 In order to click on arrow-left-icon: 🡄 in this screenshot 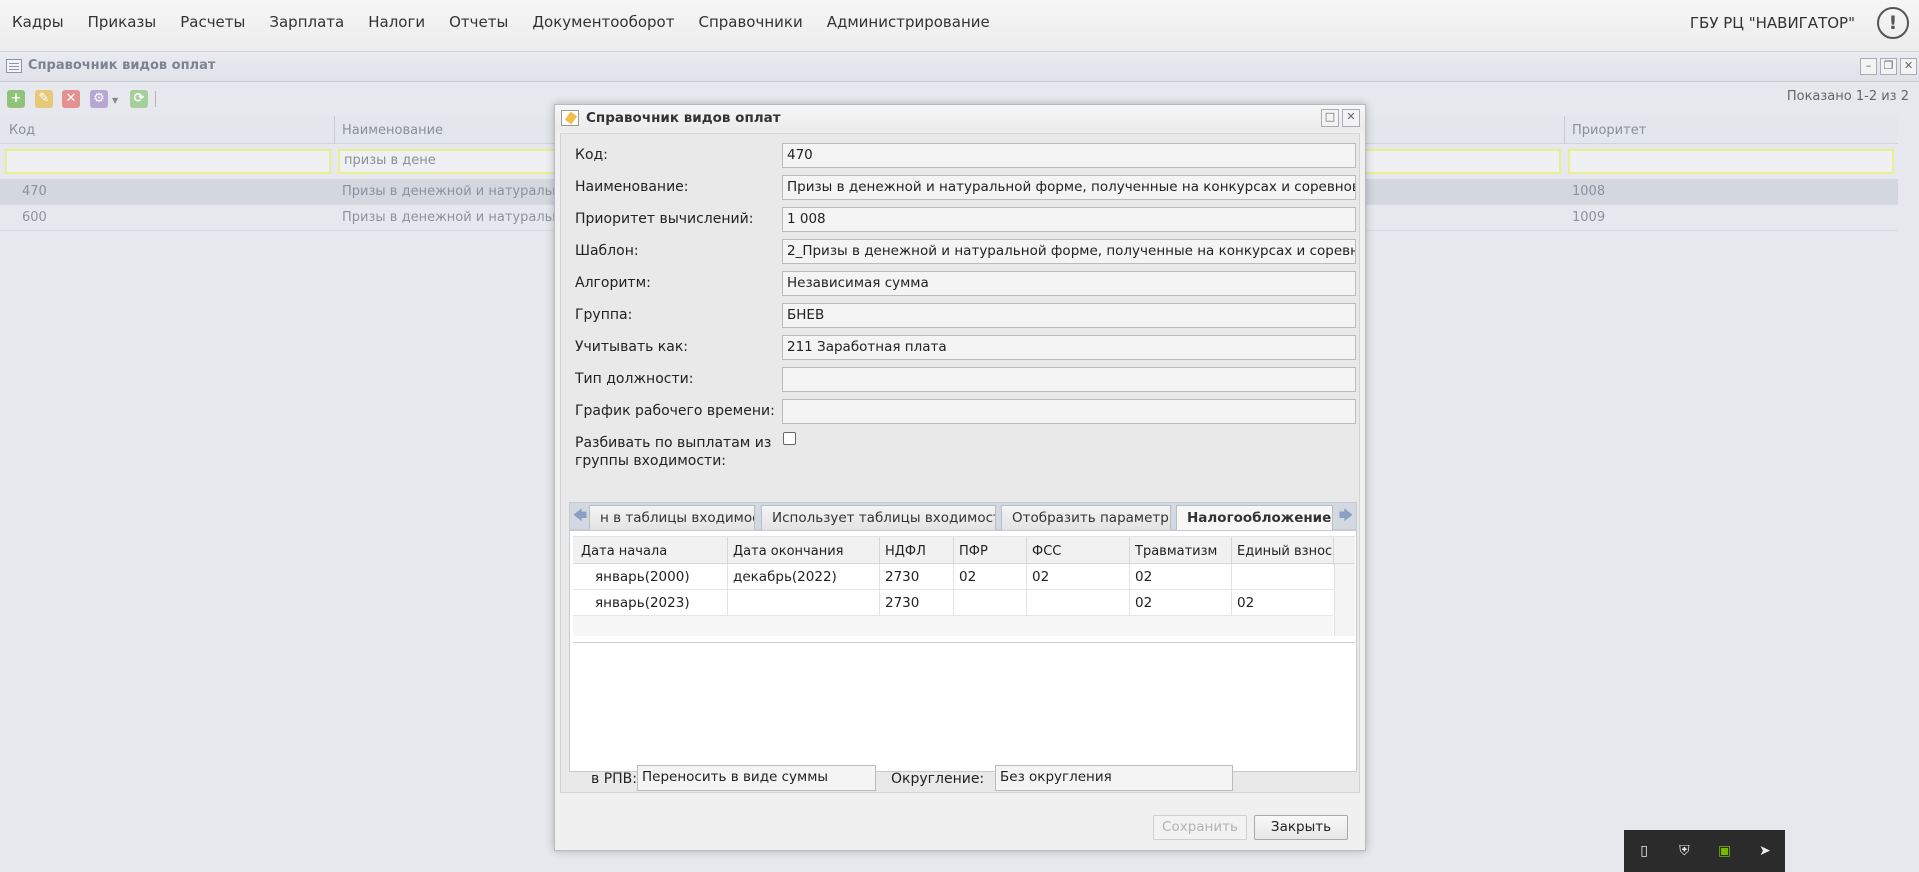, I will do `click(580, 516)`.